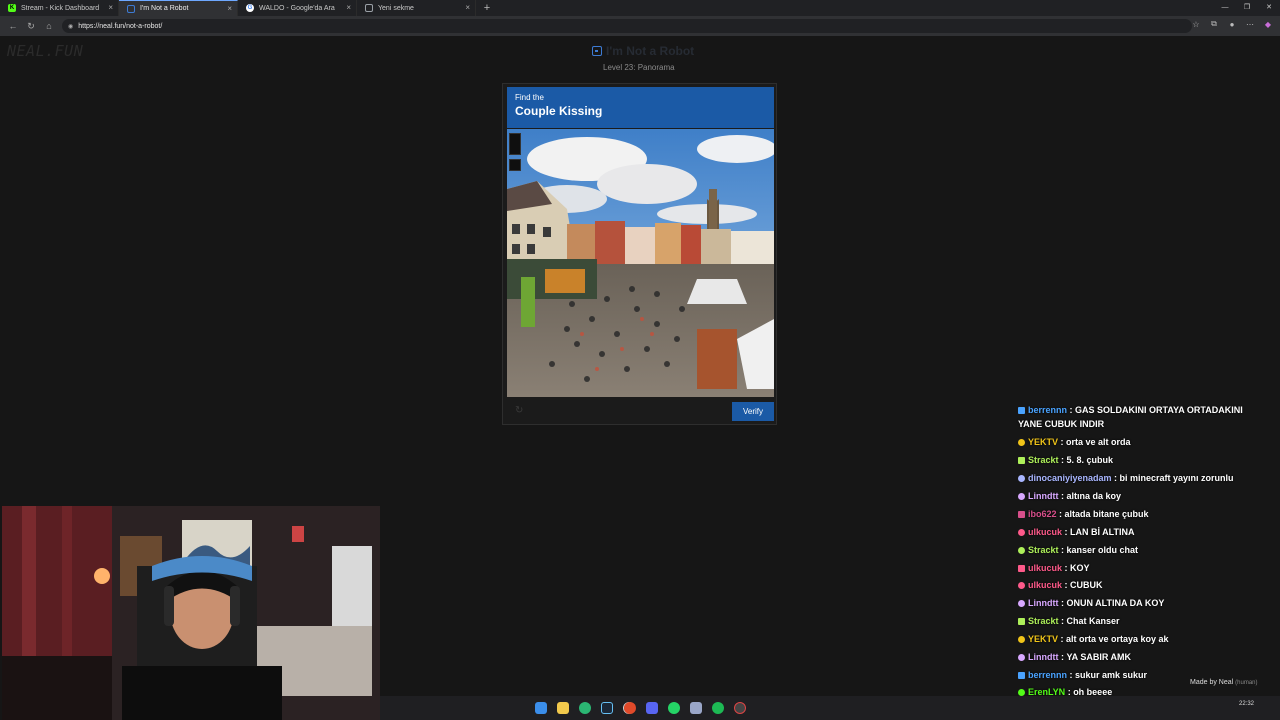  Describe the element at coordinates (607, 708) in the screenshot. I see `steam-icon` at that location.